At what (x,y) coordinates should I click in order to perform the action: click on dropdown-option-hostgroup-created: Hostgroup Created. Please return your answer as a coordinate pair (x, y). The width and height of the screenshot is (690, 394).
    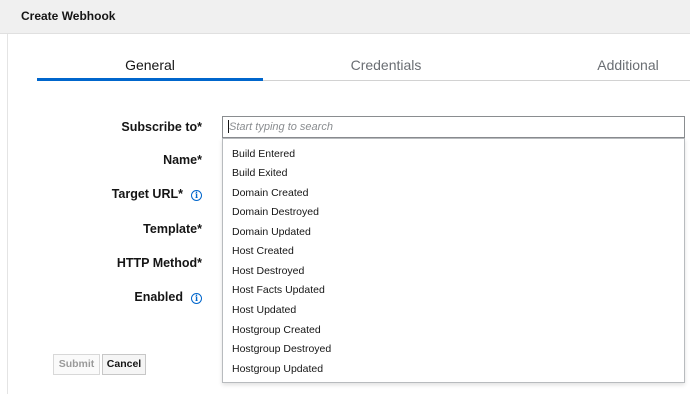
    Looking at the image, I should click on (276, 330).